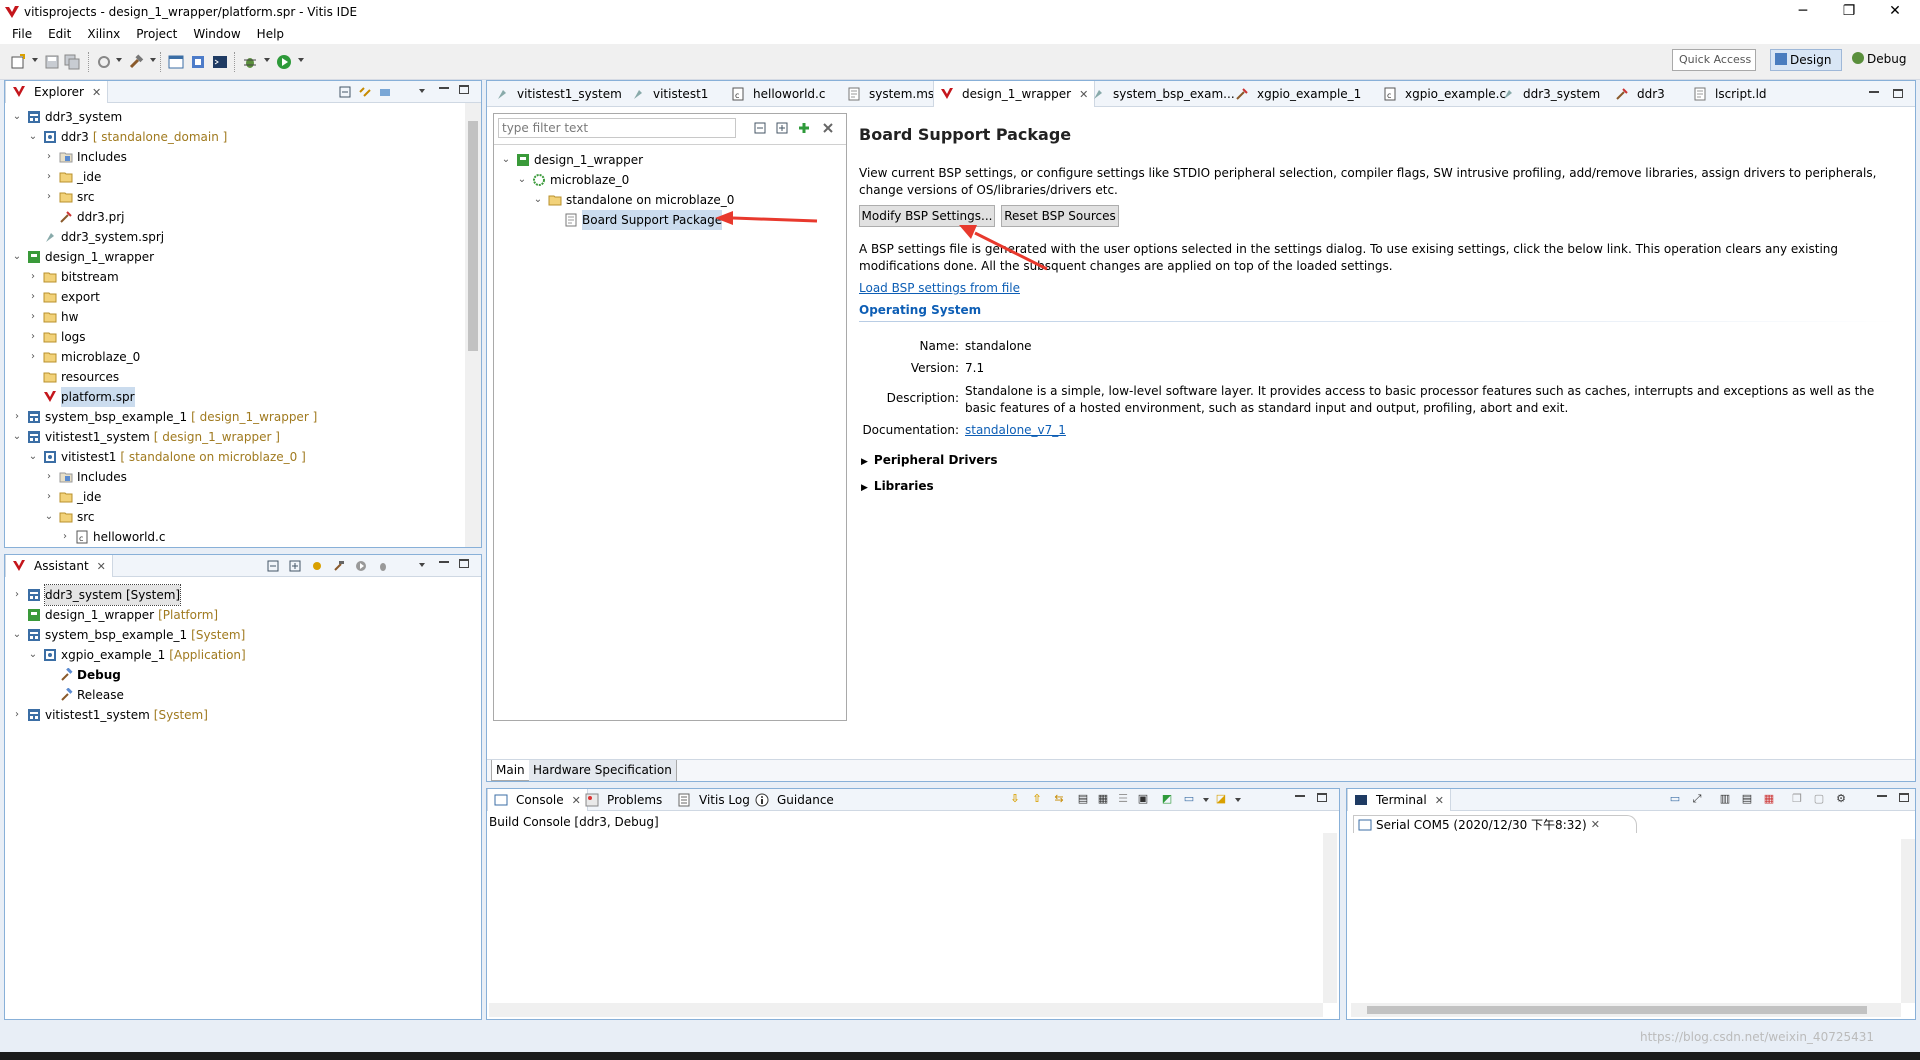 This screenshot has height=1060, width=1920. Describe the element at coordinates (54, 317) in the screenshot. I see `tree-item: › hw` at that location.